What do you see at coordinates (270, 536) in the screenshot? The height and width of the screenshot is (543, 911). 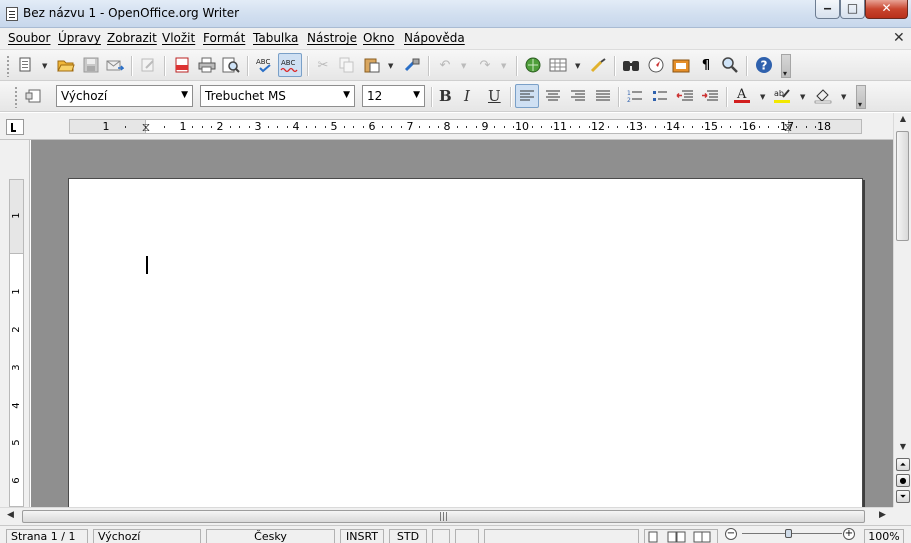 I see `language-indicator: Česky` at bounding box center [270, 536].